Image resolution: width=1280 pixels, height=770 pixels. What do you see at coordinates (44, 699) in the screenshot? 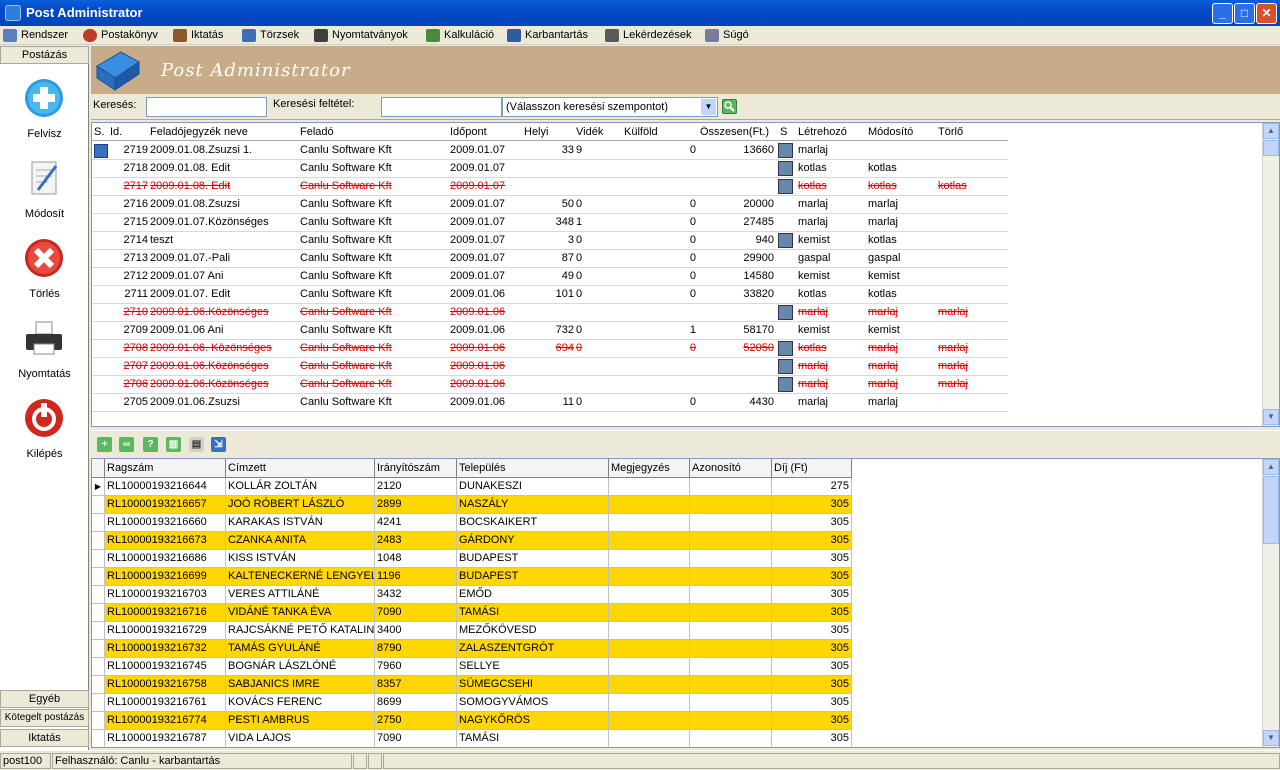
I see `sidebar-section-egyeb: Egyéb` at bounding box center [44, 699].